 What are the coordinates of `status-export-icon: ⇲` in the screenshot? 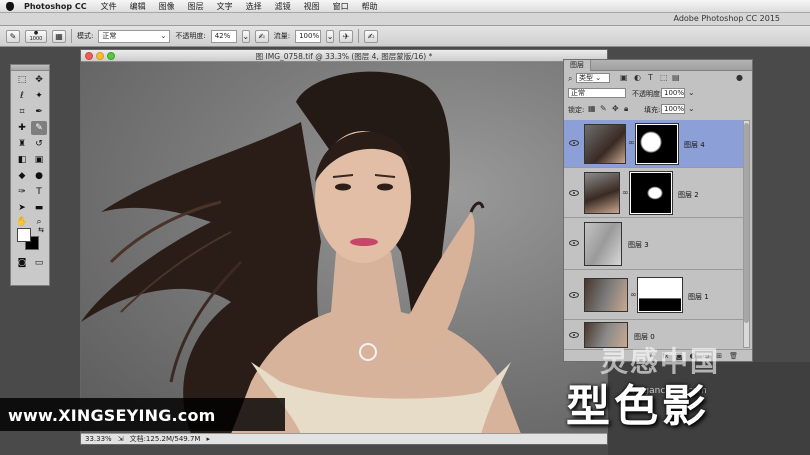 It's located at (121, 439).